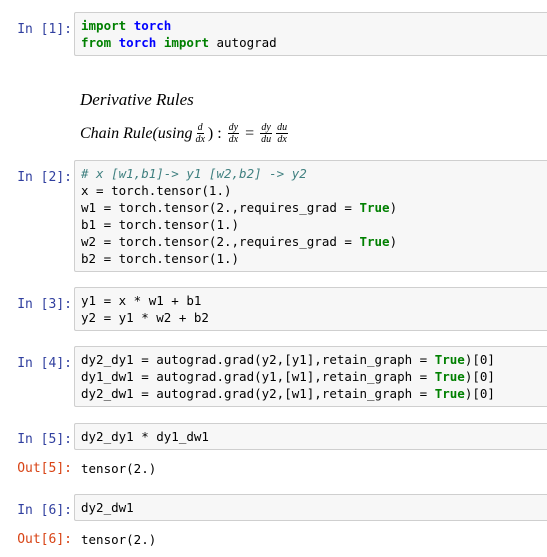 The image size is (547, 557). Describe the element at coordinates (311, 258) in the screenshot. I see `code-line: b2 = torch.tensor(1.)` at that location.